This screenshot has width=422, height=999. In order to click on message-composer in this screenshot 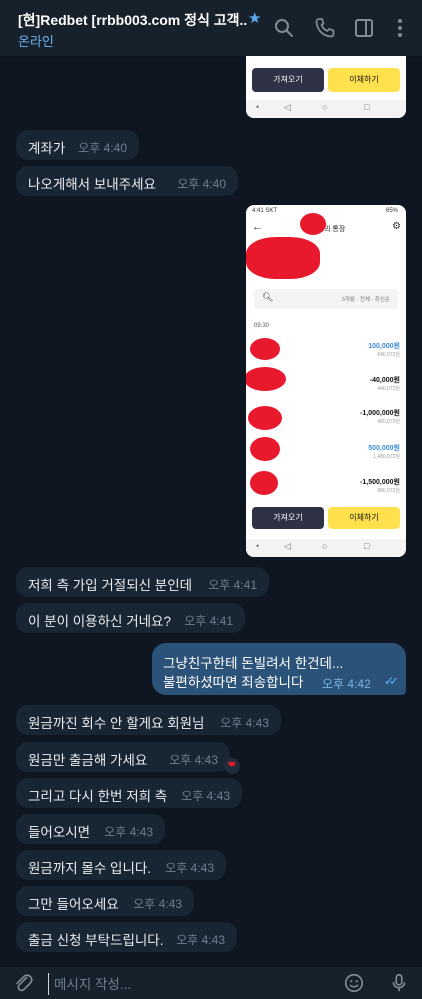, I will do `click(211, 983)`.